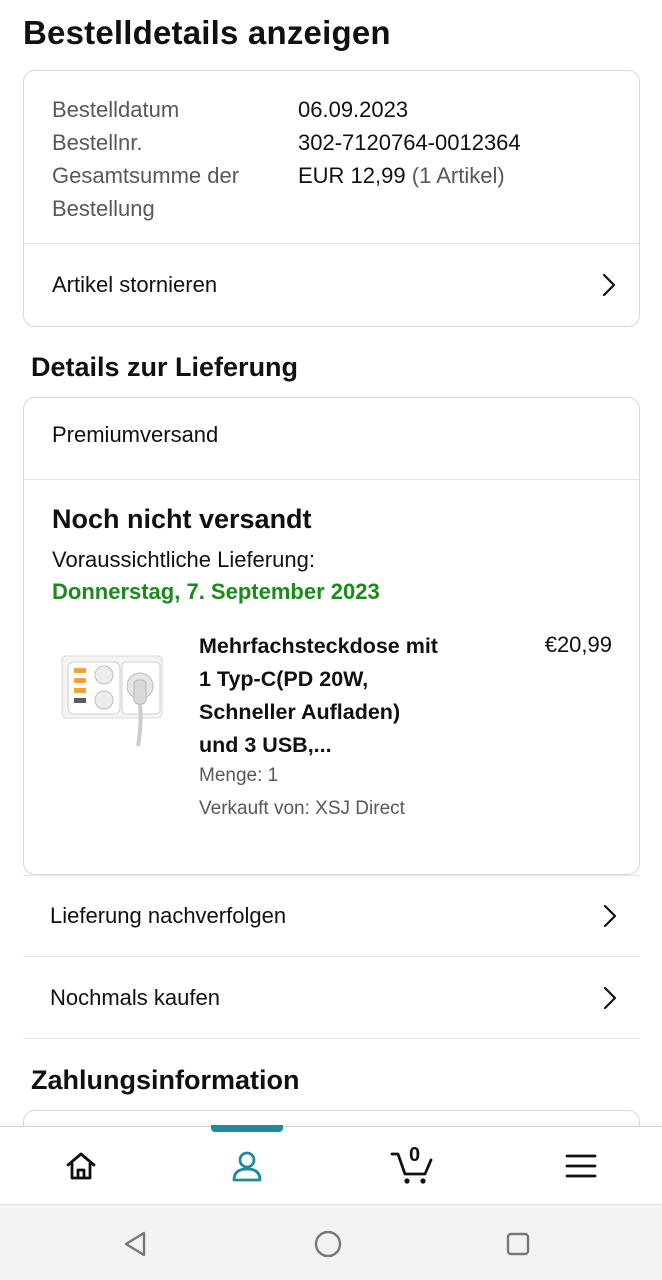 Image resolution: width=662 pixels, height=1280 pixels. I want to click on recents-icon, so click(518, 1244).